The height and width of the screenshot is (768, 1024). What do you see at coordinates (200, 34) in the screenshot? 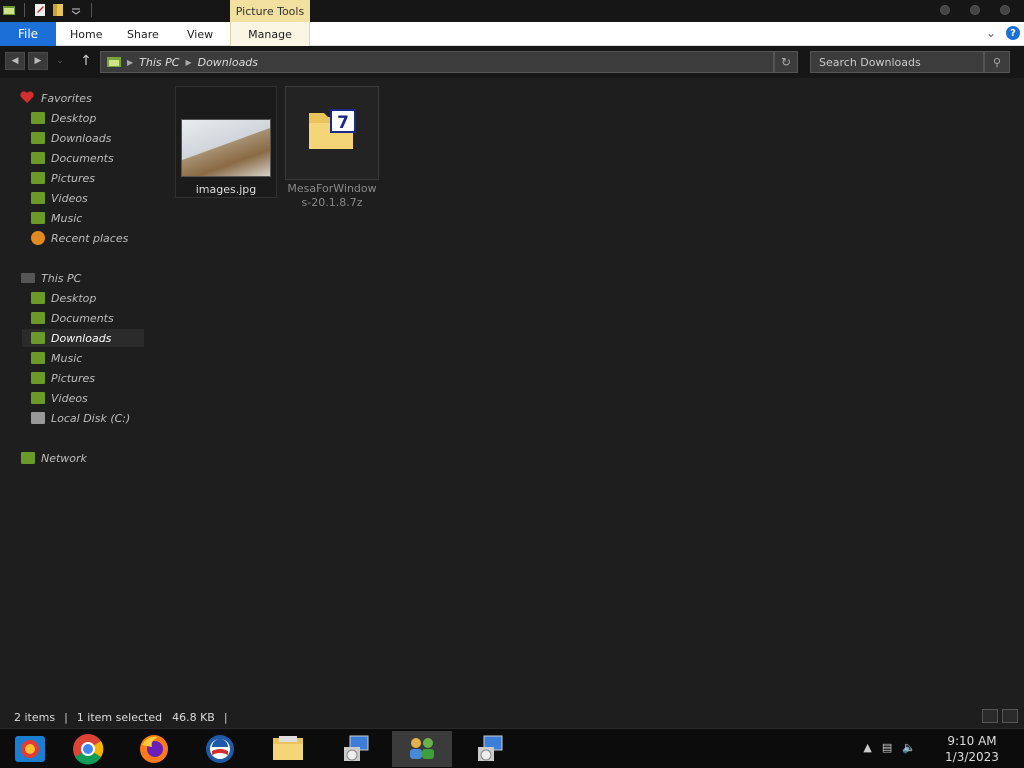
I see `tab-view: View` at bounding box center [200, 34].